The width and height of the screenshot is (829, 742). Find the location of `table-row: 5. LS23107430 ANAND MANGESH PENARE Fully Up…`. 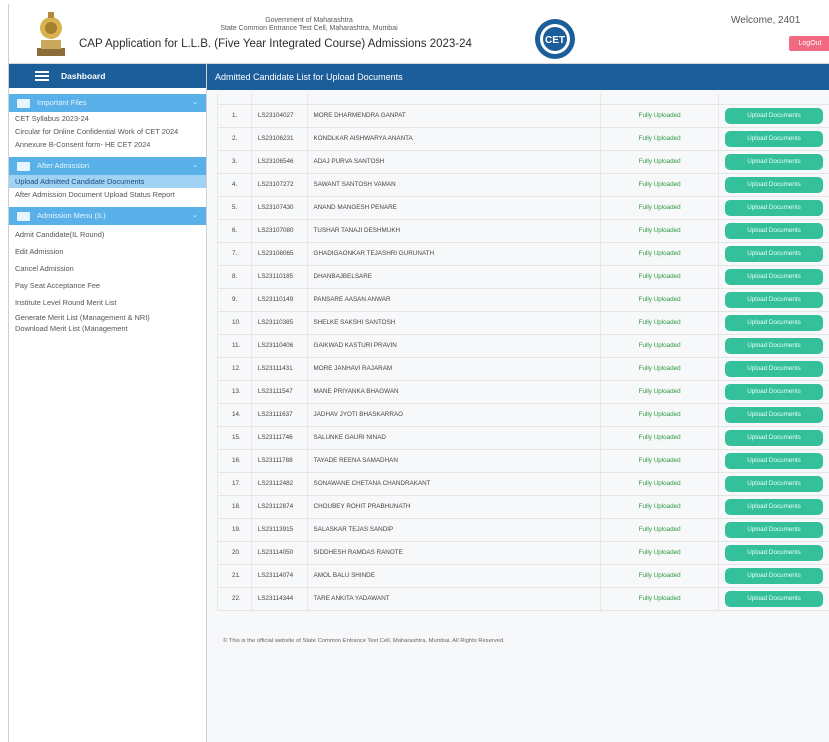

table-row: 5. LS23107430 ANAND MANGESH PENARE Fully Up… is located at coordinates (523, 208).